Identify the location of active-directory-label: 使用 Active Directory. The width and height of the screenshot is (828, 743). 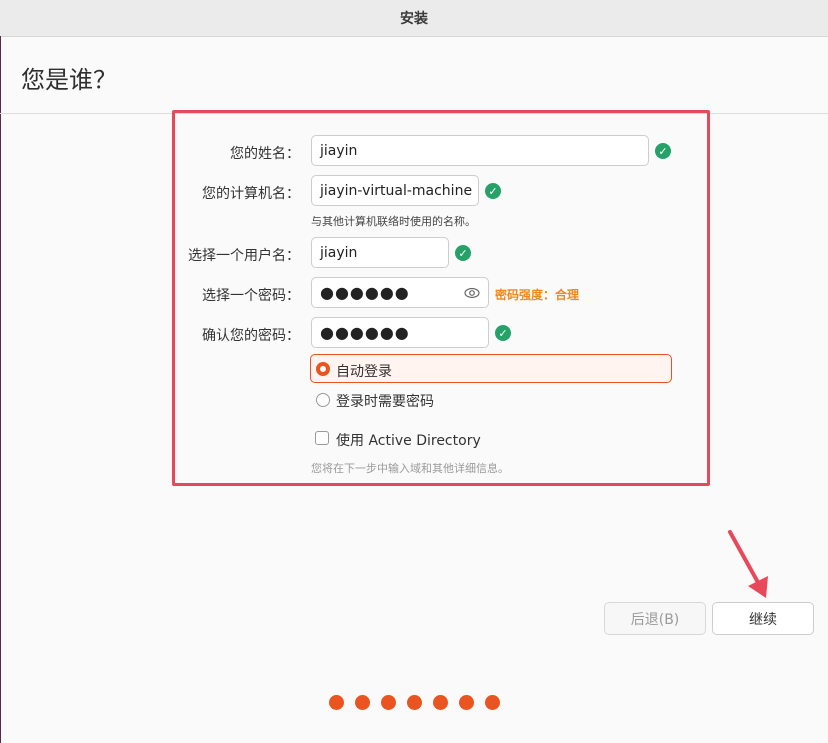
(408, 440).